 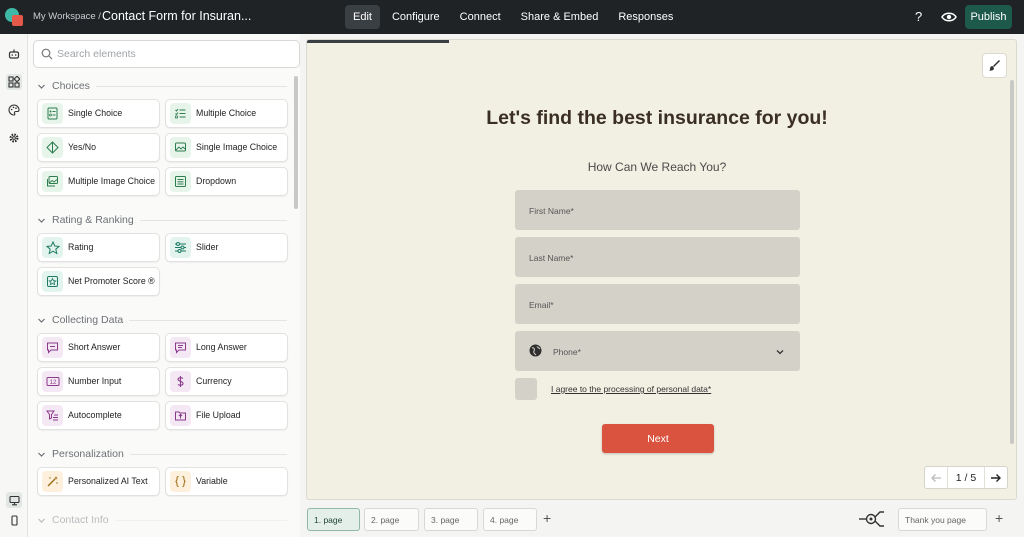 I want to click on element-slider: Slider, so click(x=226, y=247).